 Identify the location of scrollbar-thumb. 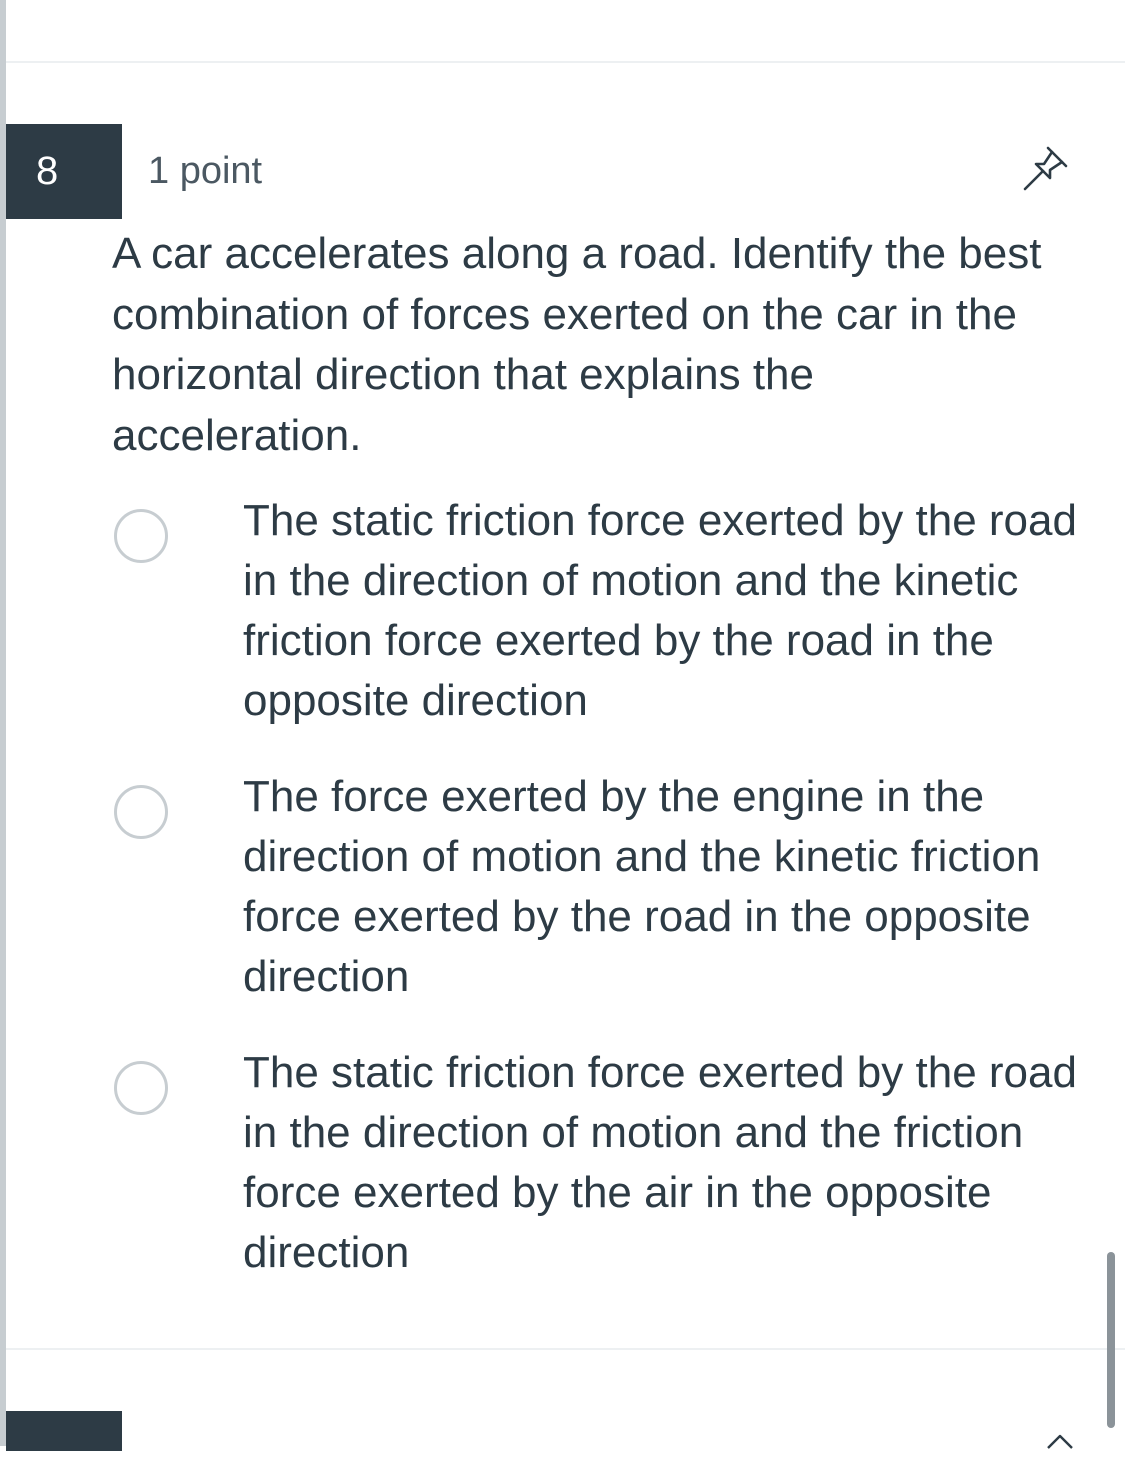
(1111, 1340).